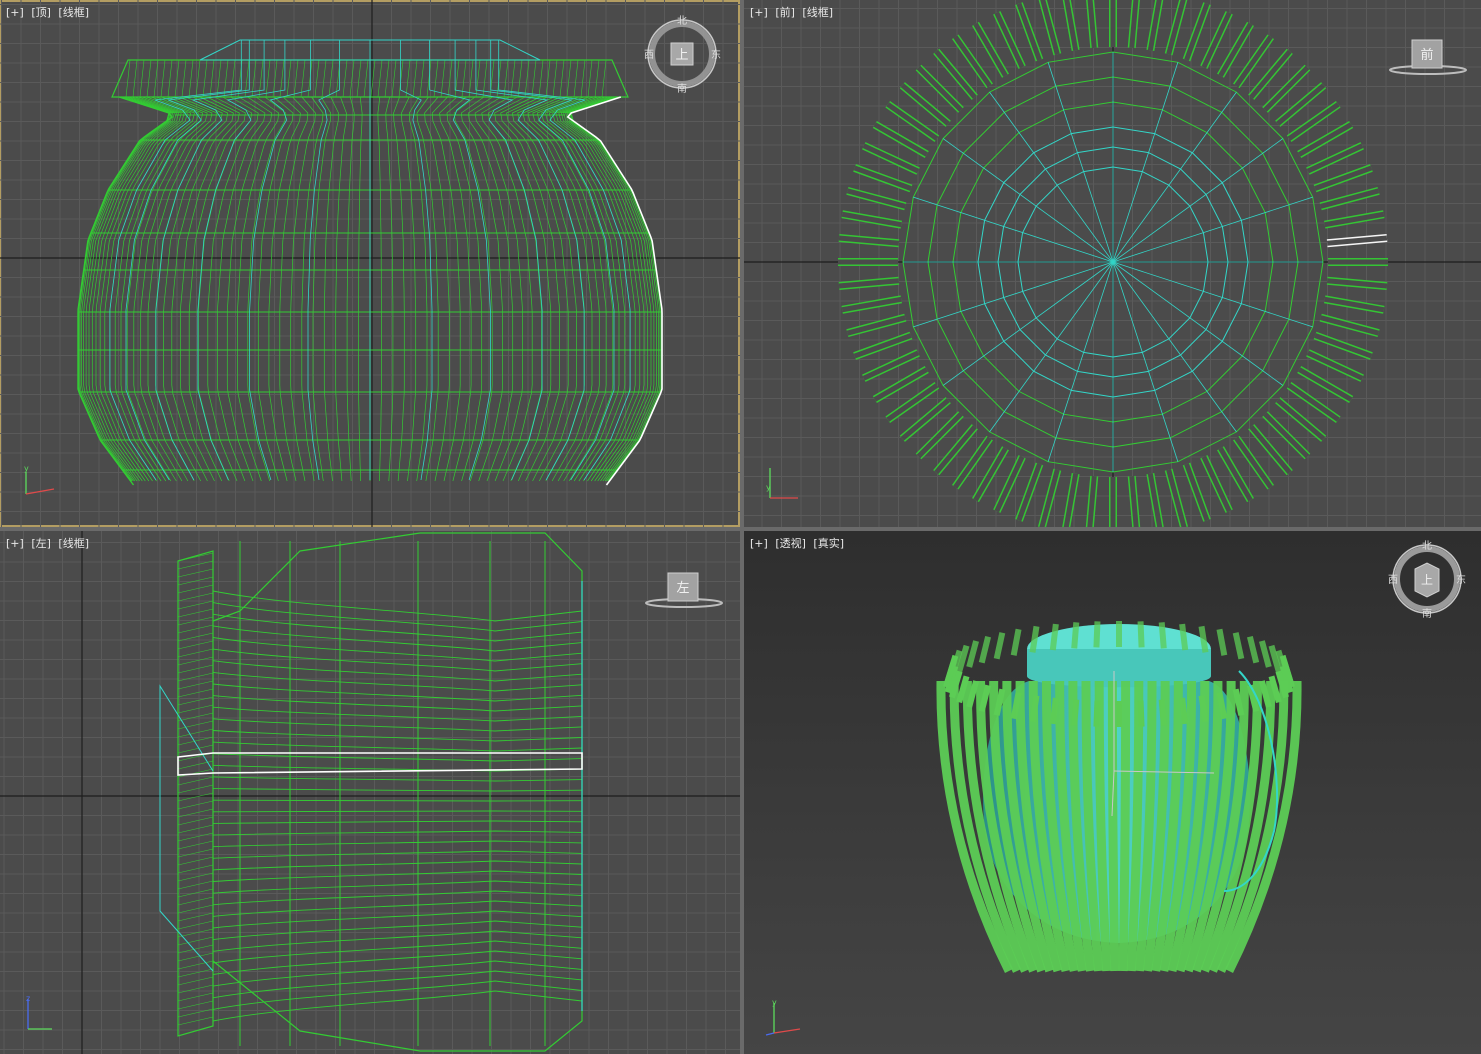 This screenshot has width=1481, height=1054. I want to click on perspective-view-scene, so click(1119, 797).